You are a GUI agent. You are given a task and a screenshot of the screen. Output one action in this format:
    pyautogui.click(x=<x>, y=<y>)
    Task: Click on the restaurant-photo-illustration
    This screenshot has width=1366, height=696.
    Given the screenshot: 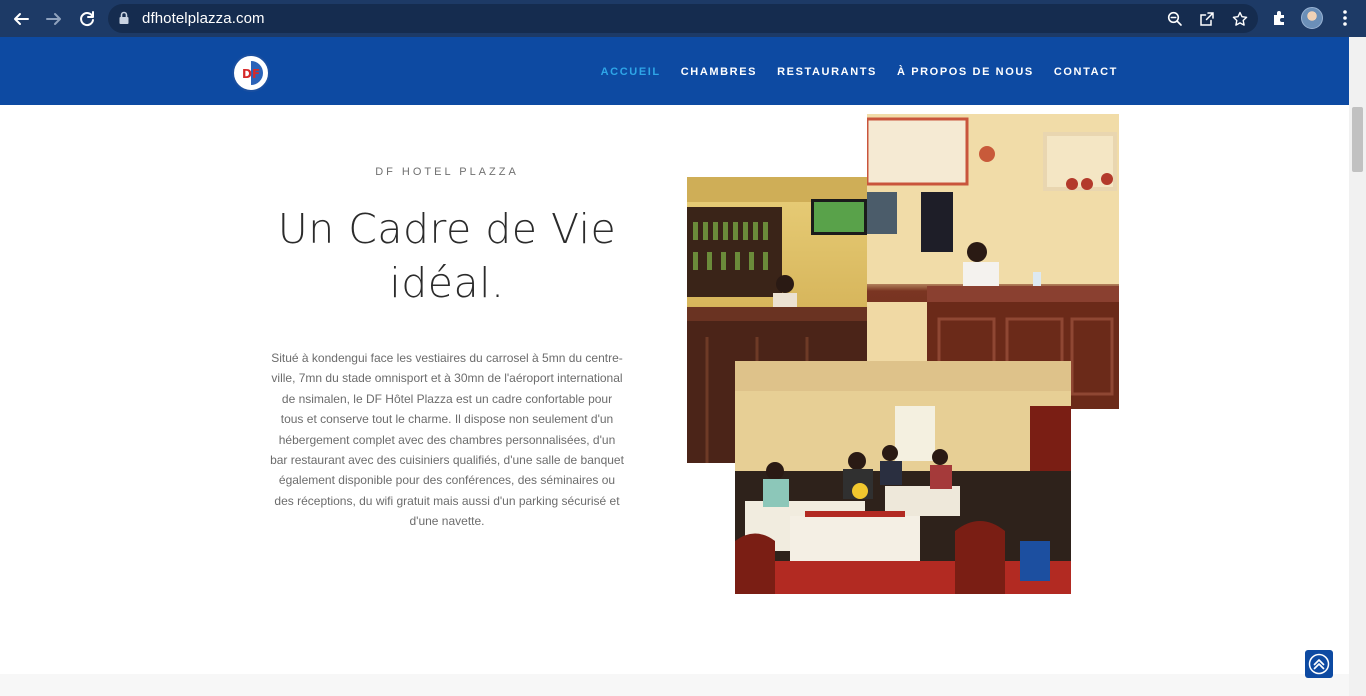 What is the action you would take?
    pyautogui.click(x=903, y=477)
    